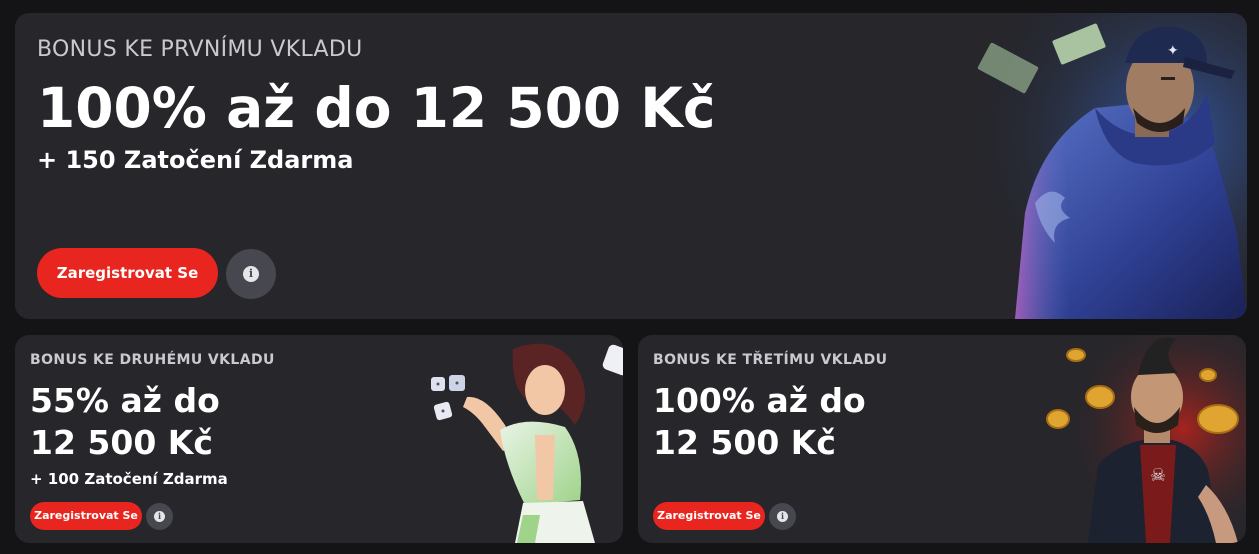 This screenshot has height=554, width=1259. What do you see at coordinates (1142, 439) in the screenshot?
I see `coins-man-illustration: ☠` at bounding box center [1142, 439].